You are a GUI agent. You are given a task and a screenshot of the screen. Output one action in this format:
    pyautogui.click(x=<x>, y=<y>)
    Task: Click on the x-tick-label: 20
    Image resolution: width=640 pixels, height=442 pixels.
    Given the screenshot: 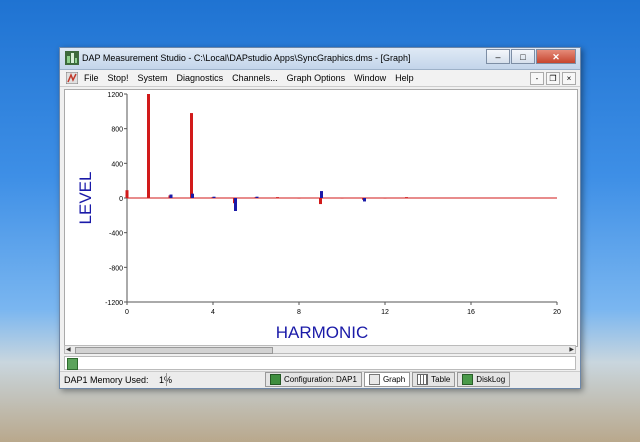 What is the action you would take?
    pyautogui.click(x=557, y=312)
    